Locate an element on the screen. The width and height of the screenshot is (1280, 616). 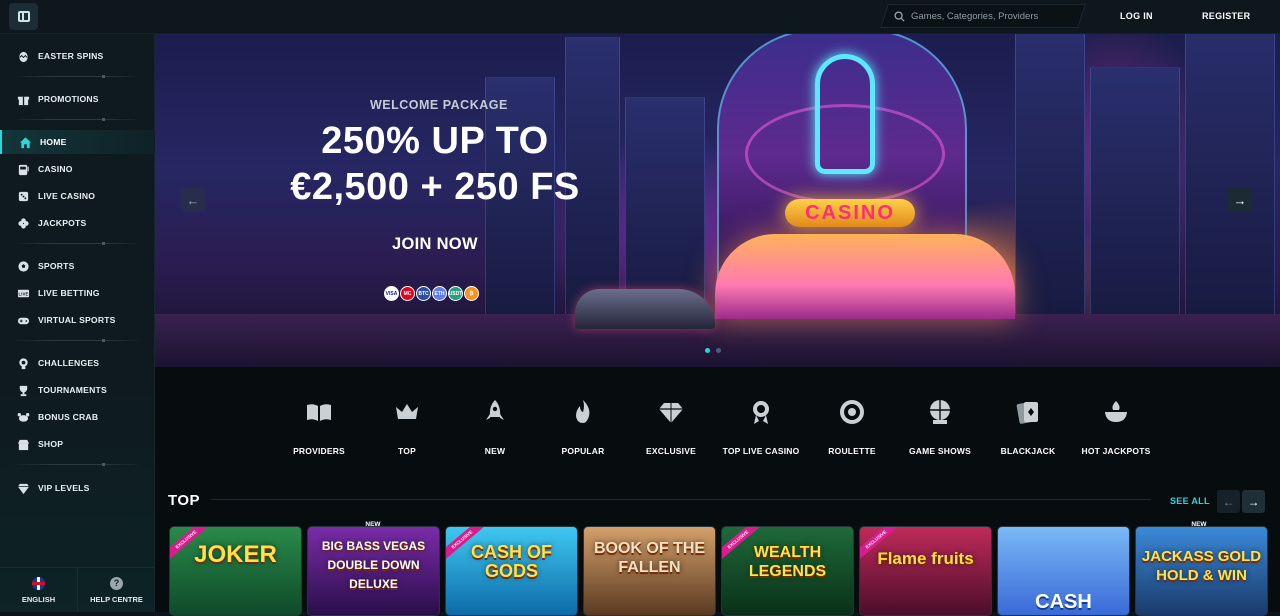
slot-machine-icon is located at coordinates (23, 169).